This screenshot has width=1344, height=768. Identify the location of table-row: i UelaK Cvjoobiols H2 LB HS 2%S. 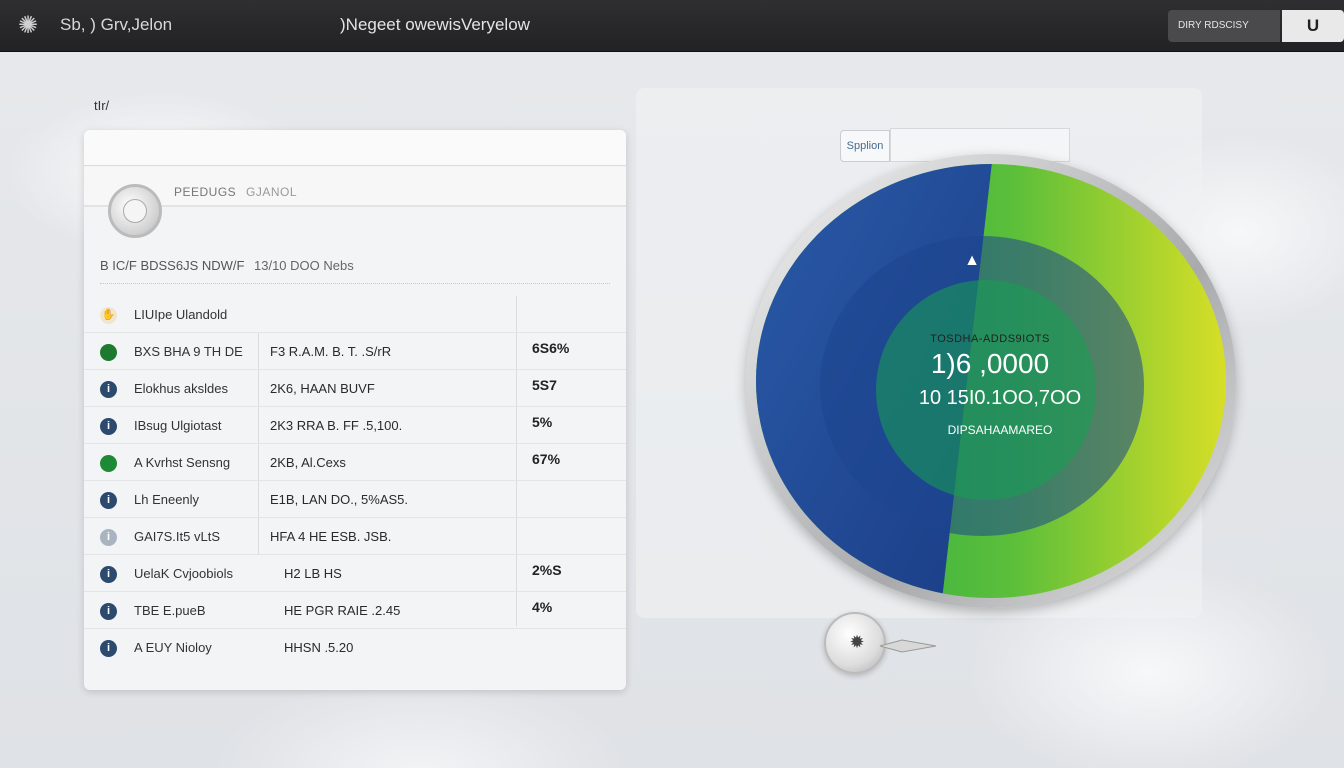
(355, 573).